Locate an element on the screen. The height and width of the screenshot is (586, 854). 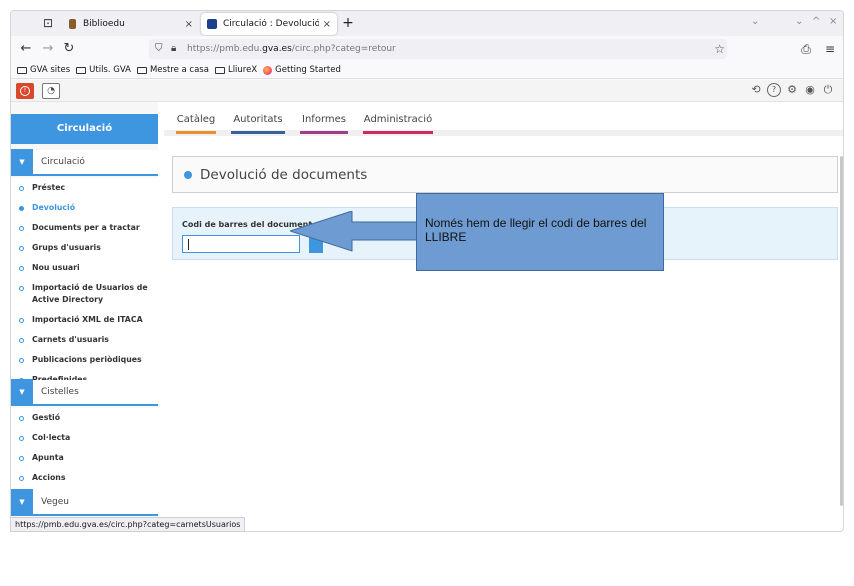
firefox-icon is located at coordinates (268, 70).